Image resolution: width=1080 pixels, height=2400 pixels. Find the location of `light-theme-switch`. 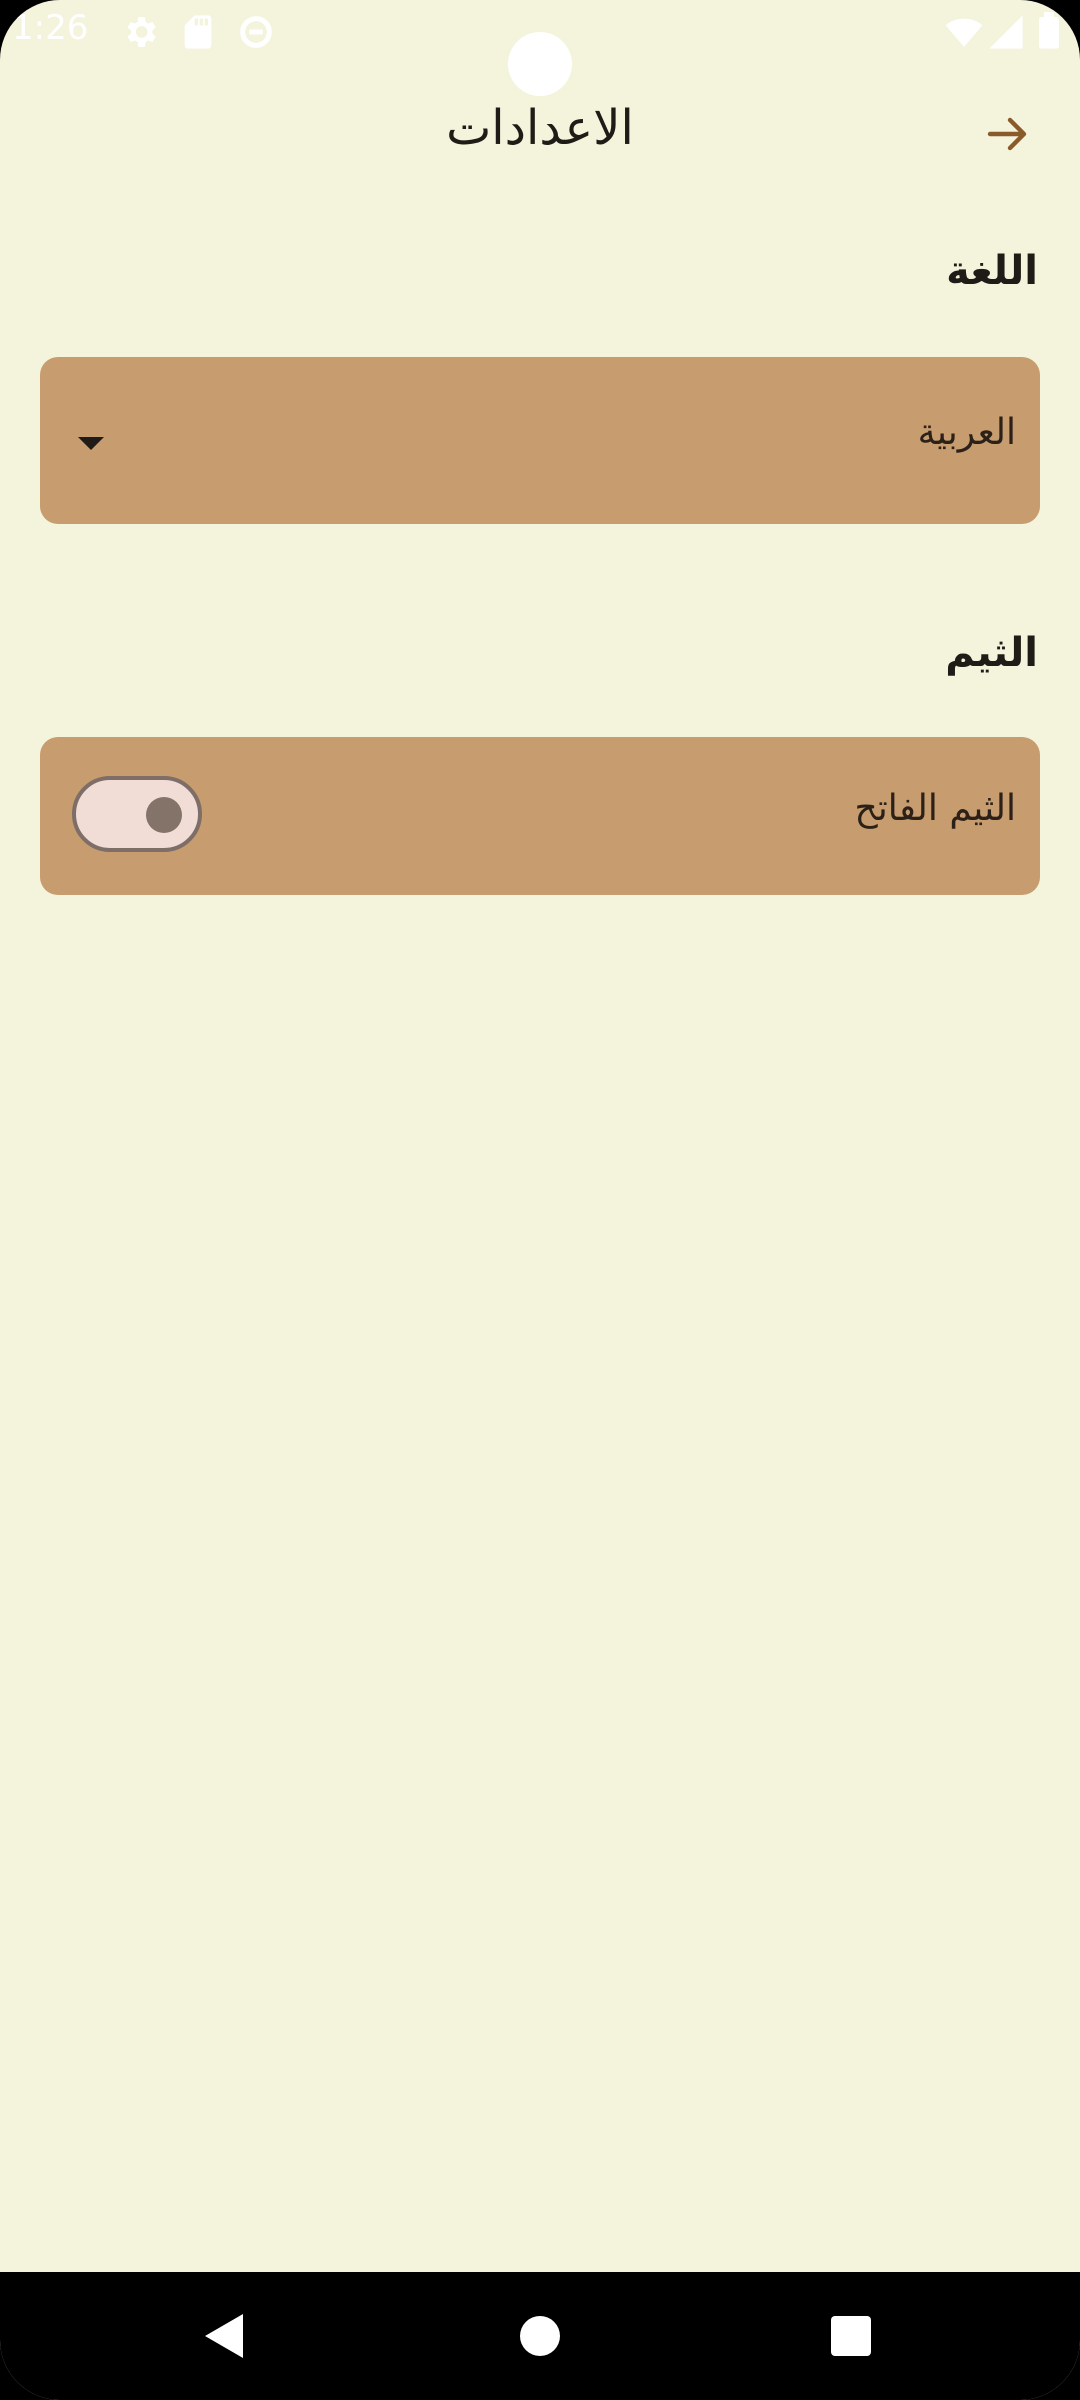

light-theme-switch is located at coordinates (137, 814).